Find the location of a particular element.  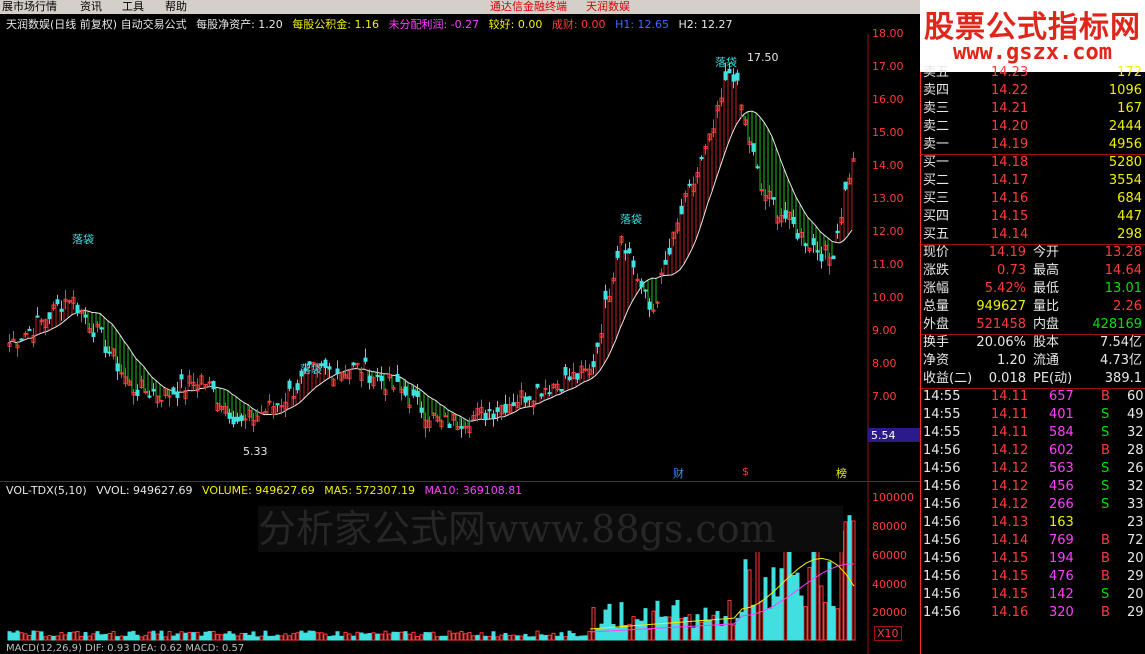

tick-row: 14:56 14.15 476 B 29 is located at coordinates (1033, 577).